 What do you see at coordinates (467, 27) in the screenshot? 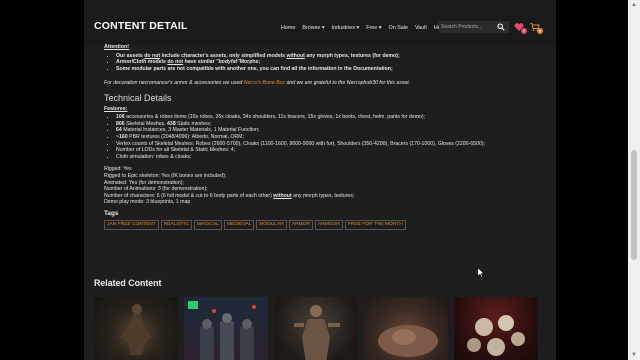
I see `search-input` at bounding box center [467, 27].